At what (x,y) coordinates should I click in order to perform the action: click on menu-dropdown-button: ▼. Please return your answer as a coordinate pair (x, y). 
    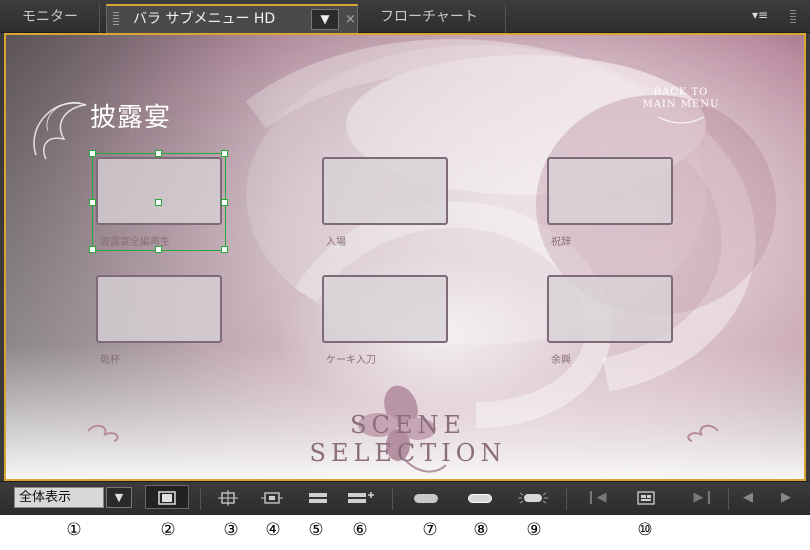
    Looking at the image, I should click on (325, 19).